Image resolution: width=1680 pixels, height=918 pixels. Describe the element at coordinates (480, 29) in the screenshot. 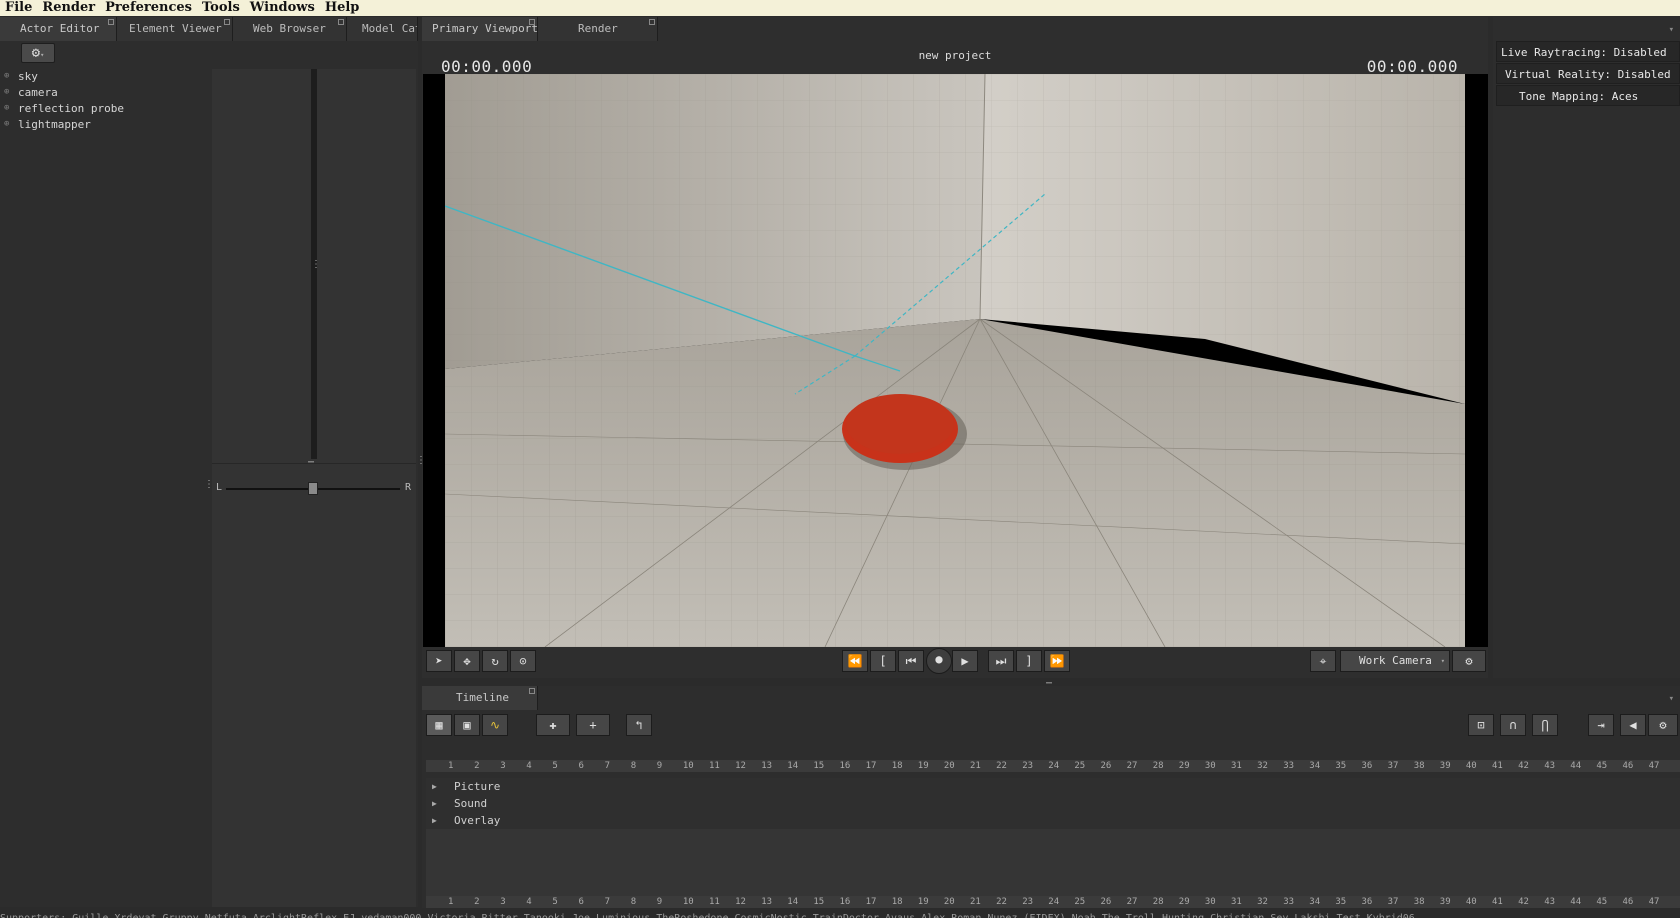

I see `tab-primary-viewport: Primary Viewport` at that location.